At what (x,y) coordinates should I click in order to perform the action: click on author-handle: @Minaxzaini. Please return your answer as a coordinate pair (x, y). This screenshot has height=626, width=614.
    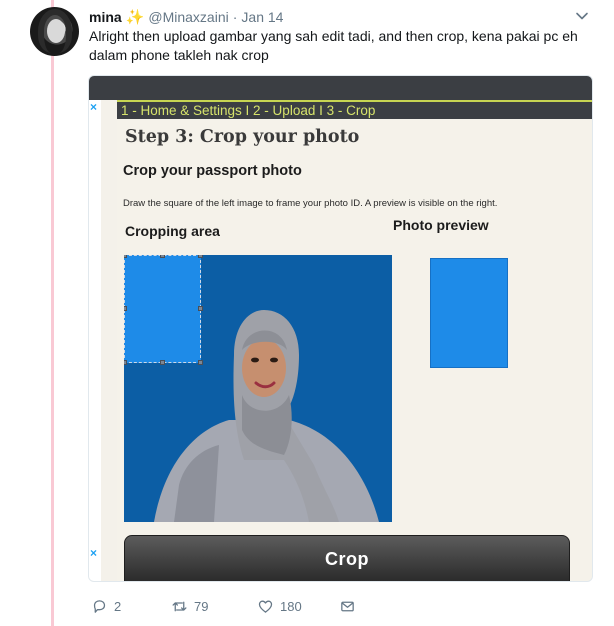
    Looking at the image, I should click on (188, 17).